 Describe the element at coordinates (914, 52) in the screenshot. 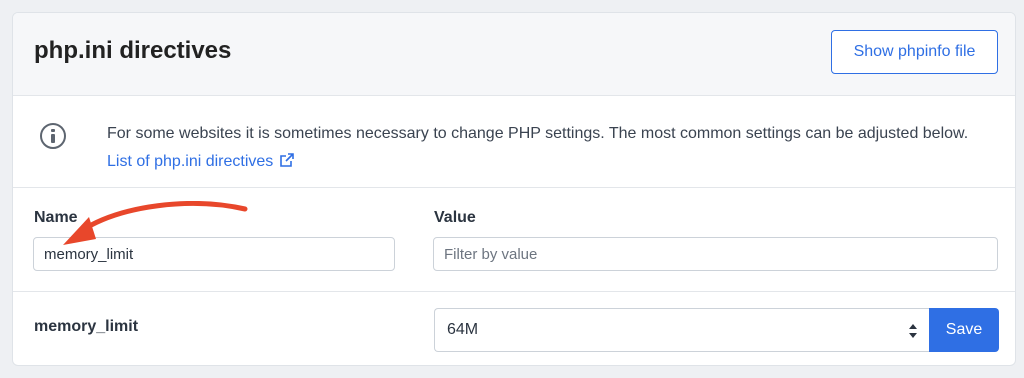

I see `show-phpinfo-button: Show phpinfo file` at that location.